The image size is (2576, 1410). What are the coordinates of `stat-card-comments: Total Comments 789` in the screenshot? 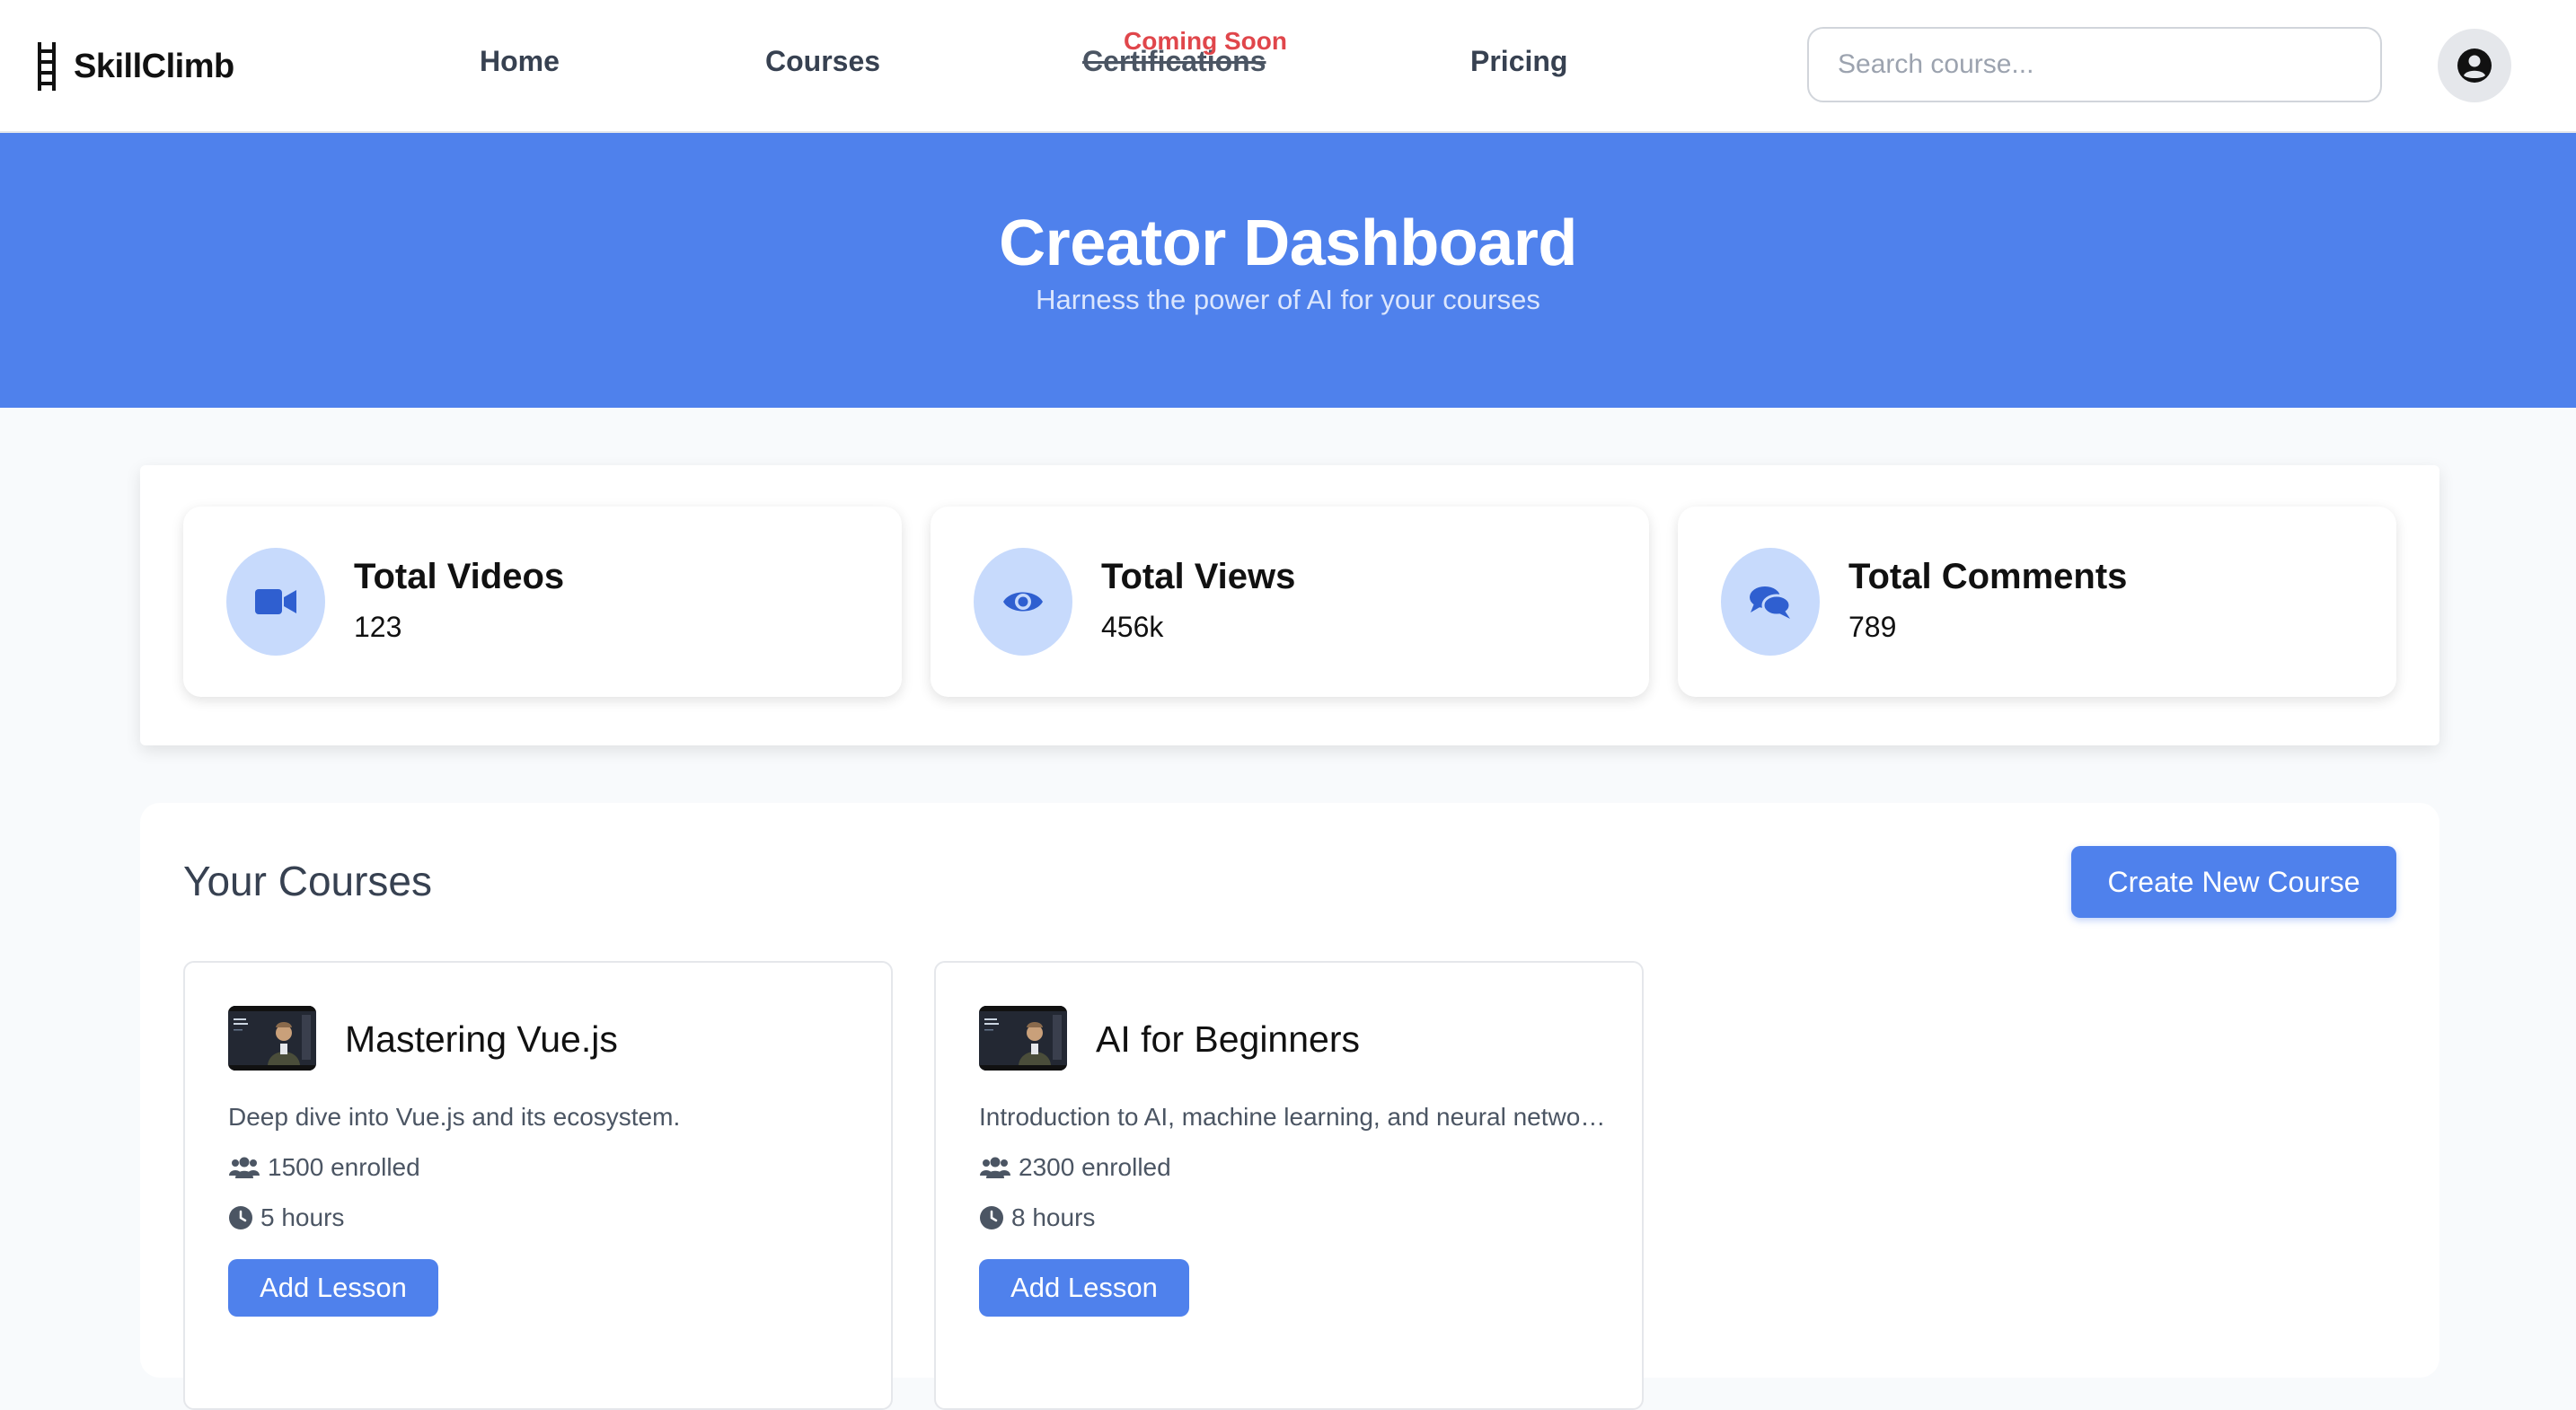 It's located at (2037, 602).